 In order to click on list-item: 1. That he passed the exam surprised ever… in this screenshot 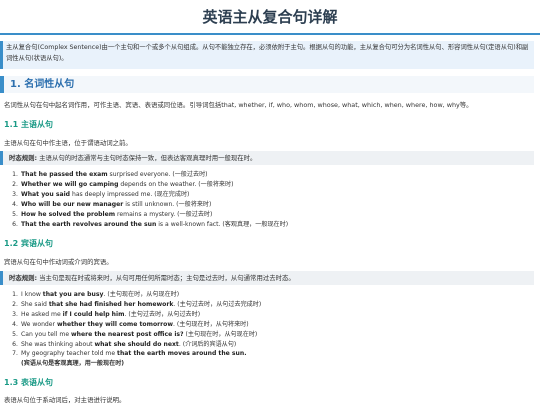, I will do `click(110, 174)`.